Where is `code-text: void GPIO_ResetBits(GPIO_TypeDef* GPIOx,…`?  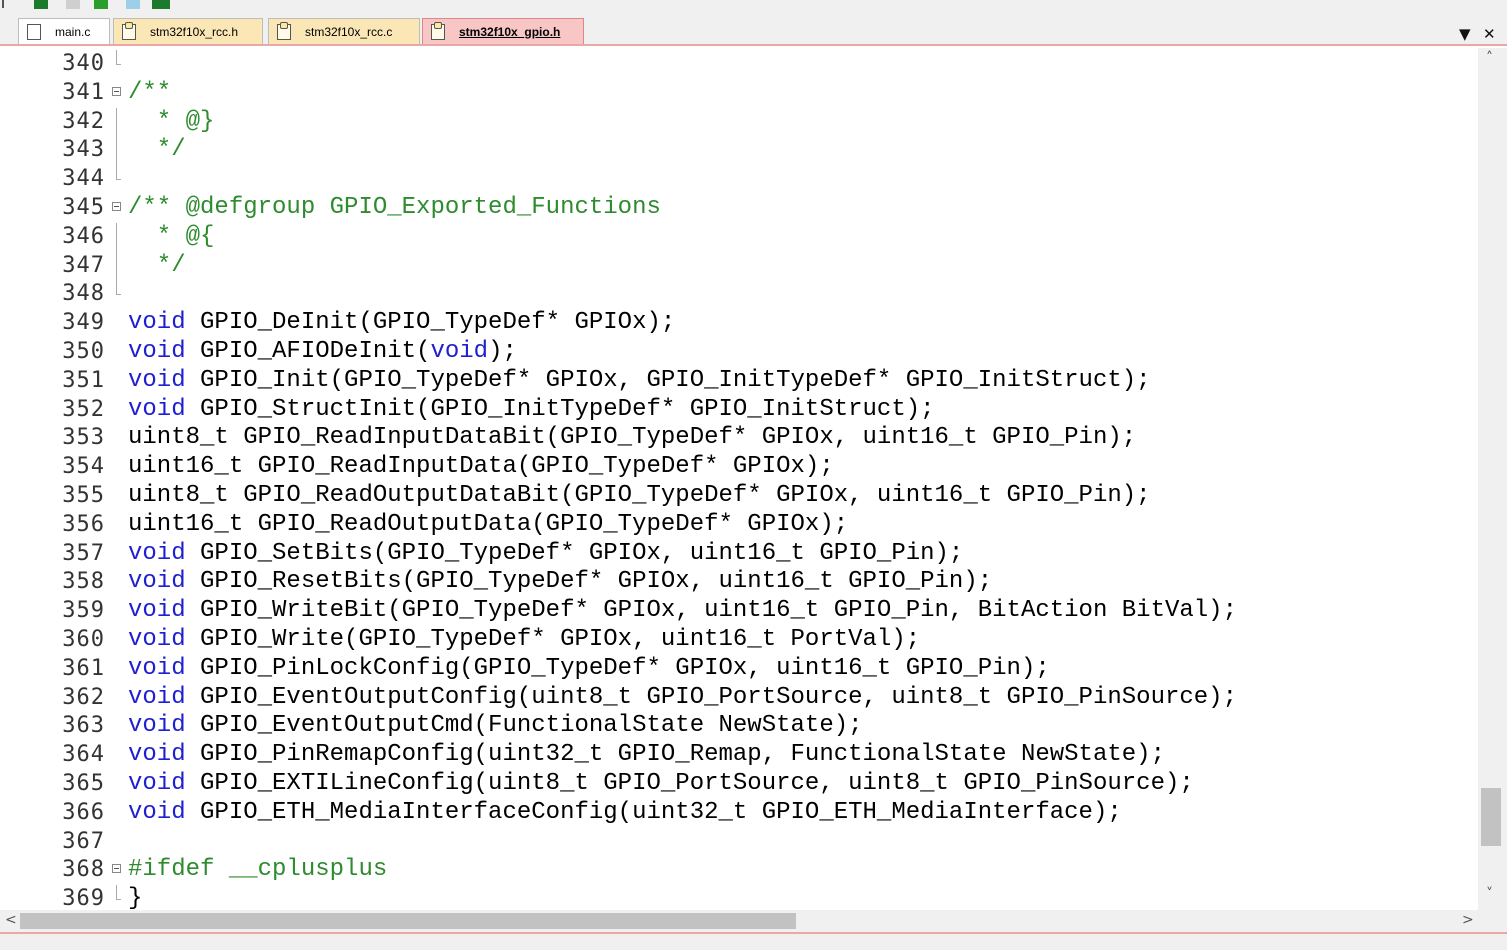 code-text: void GPIO_ResetBits(GPIO_TypeDef* GPIOx,… is located at coordinates (560, 582).